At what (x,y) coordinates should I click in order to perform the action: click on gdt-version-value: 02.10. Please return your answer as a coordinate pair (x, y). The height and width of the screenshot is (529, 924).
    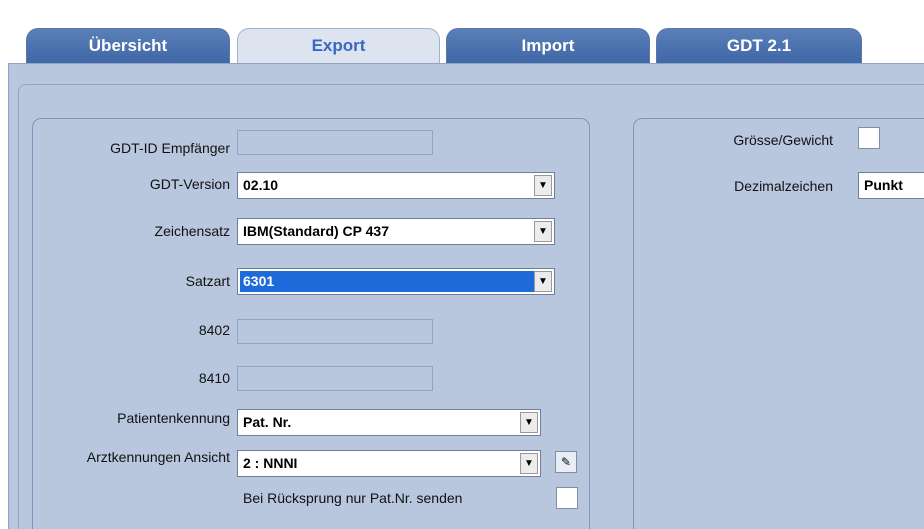
    Looking at the image, I should click on (261, 185).